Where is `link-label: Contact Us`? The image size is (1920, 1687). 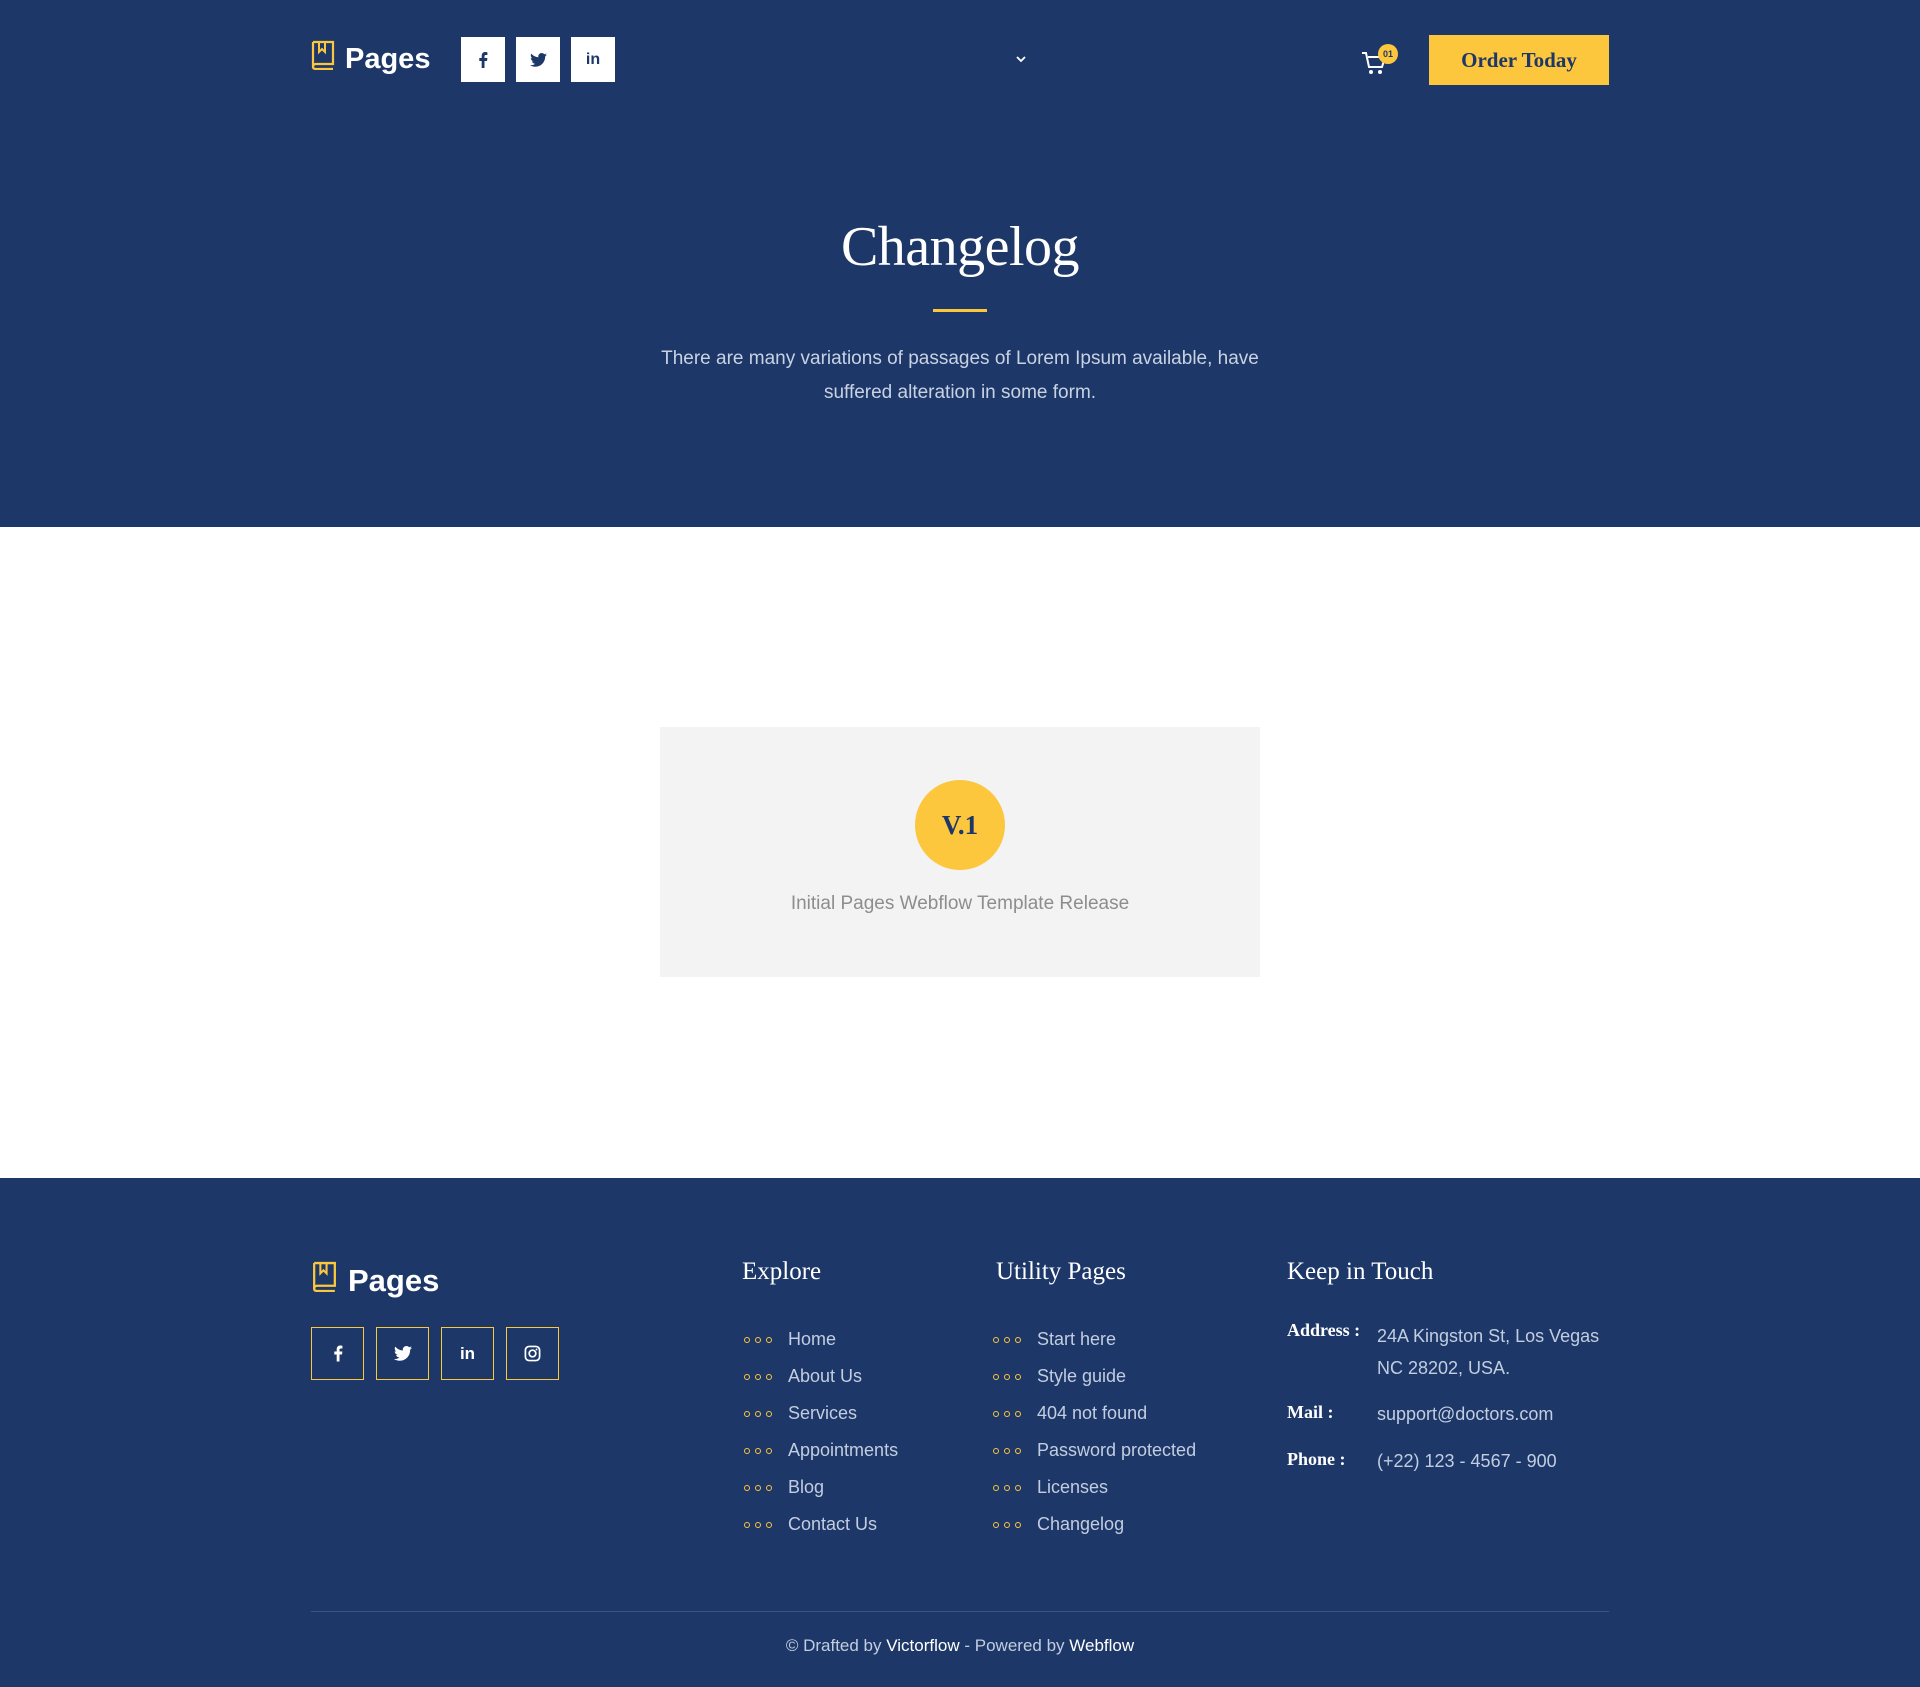
link-label: Contact Us is located at coordinates (833, 1524).